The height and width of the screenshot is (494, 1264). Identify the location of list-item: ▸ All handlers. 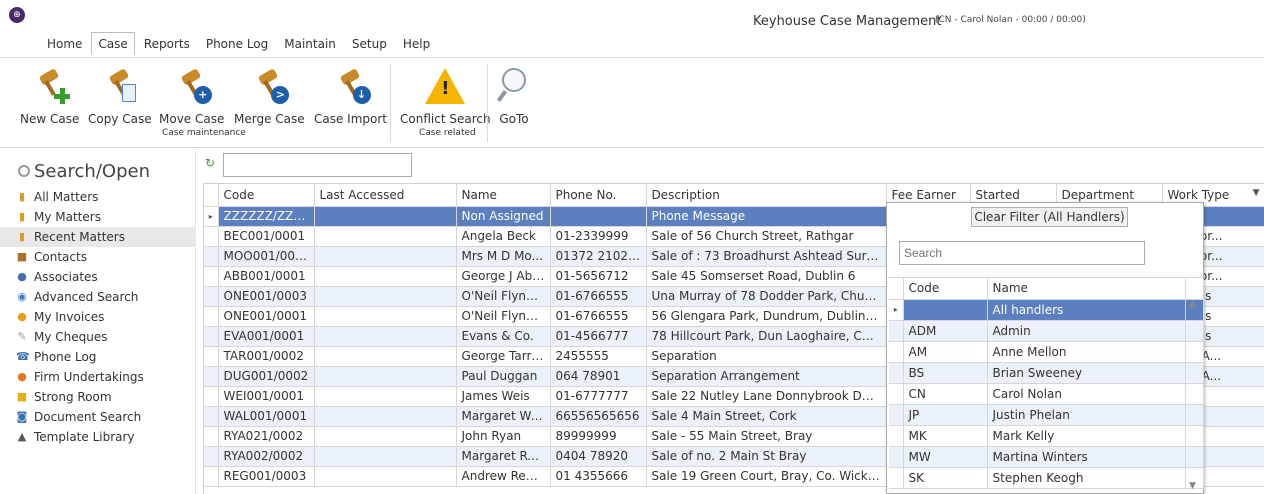
(1046, 310).